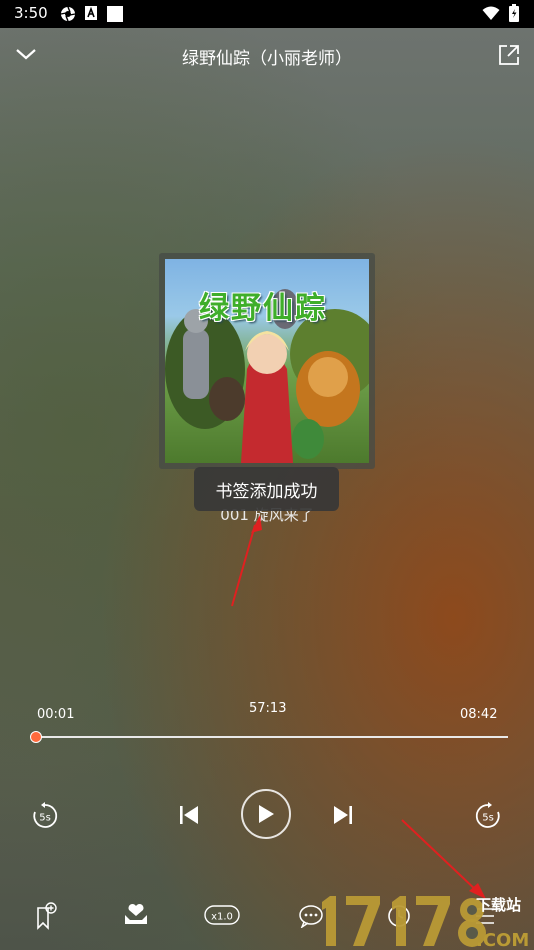 This screenshot has height=950, width=534. I want to click on watermark-domain-text: .COM, so click(502, 940).